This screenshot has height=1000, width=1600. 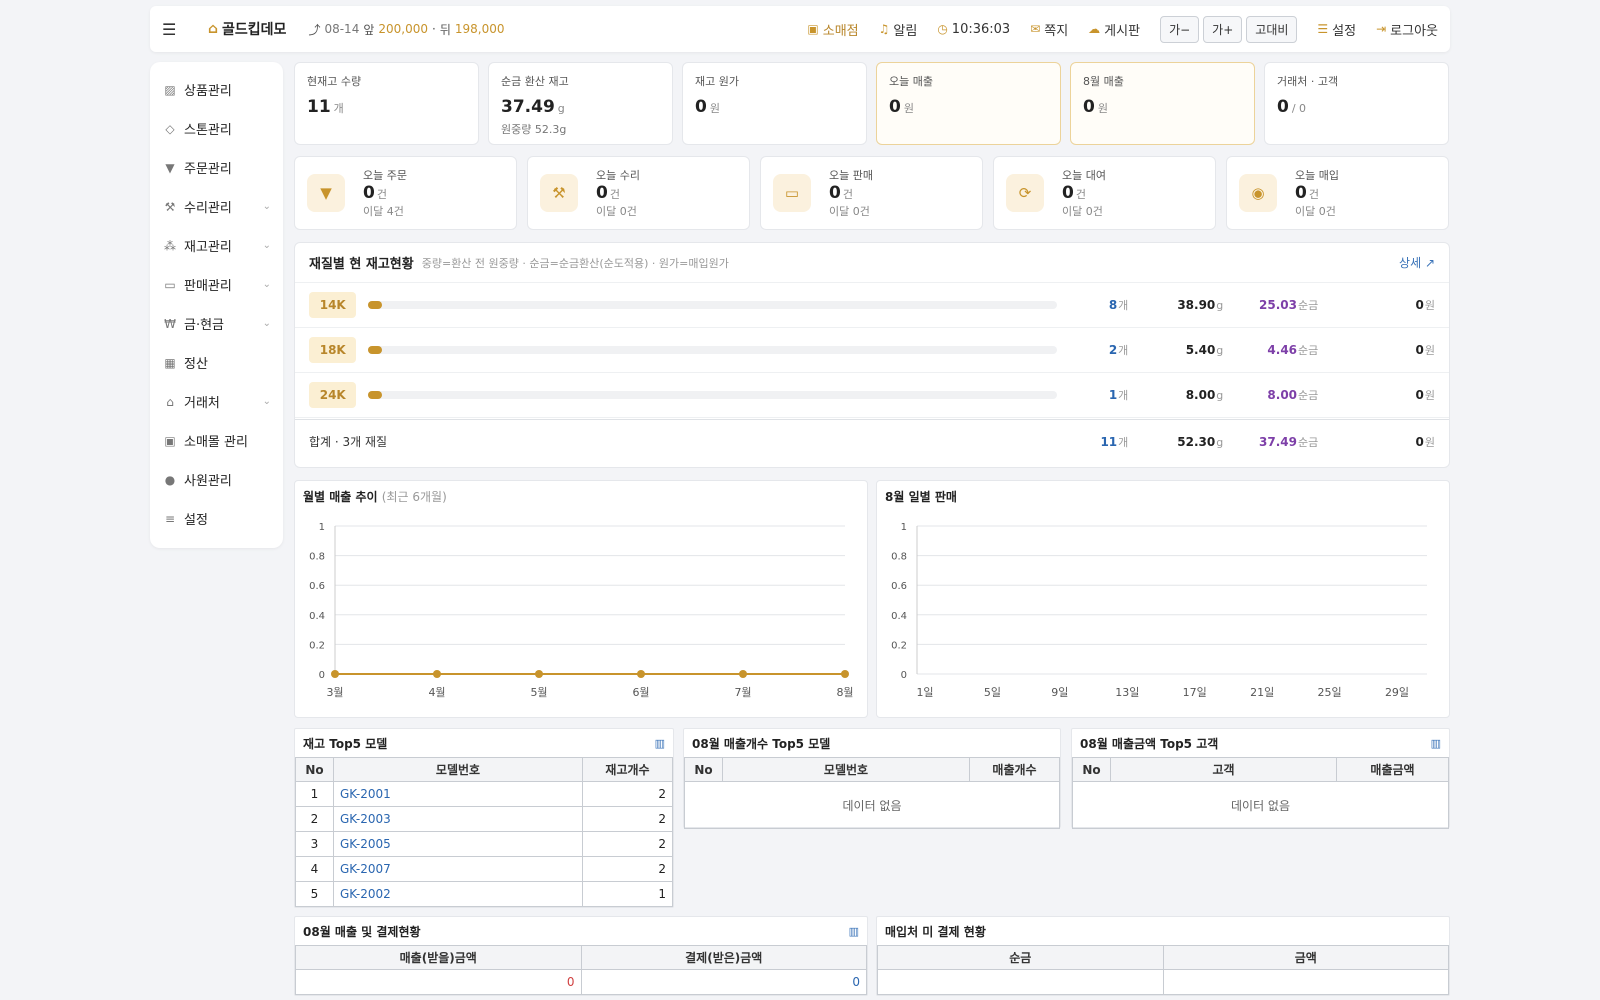 What do you see at coordinates (832, 29) in the screenshot?
I see `shop-link: ▣ 소매점` at bounding box center [832, 29].